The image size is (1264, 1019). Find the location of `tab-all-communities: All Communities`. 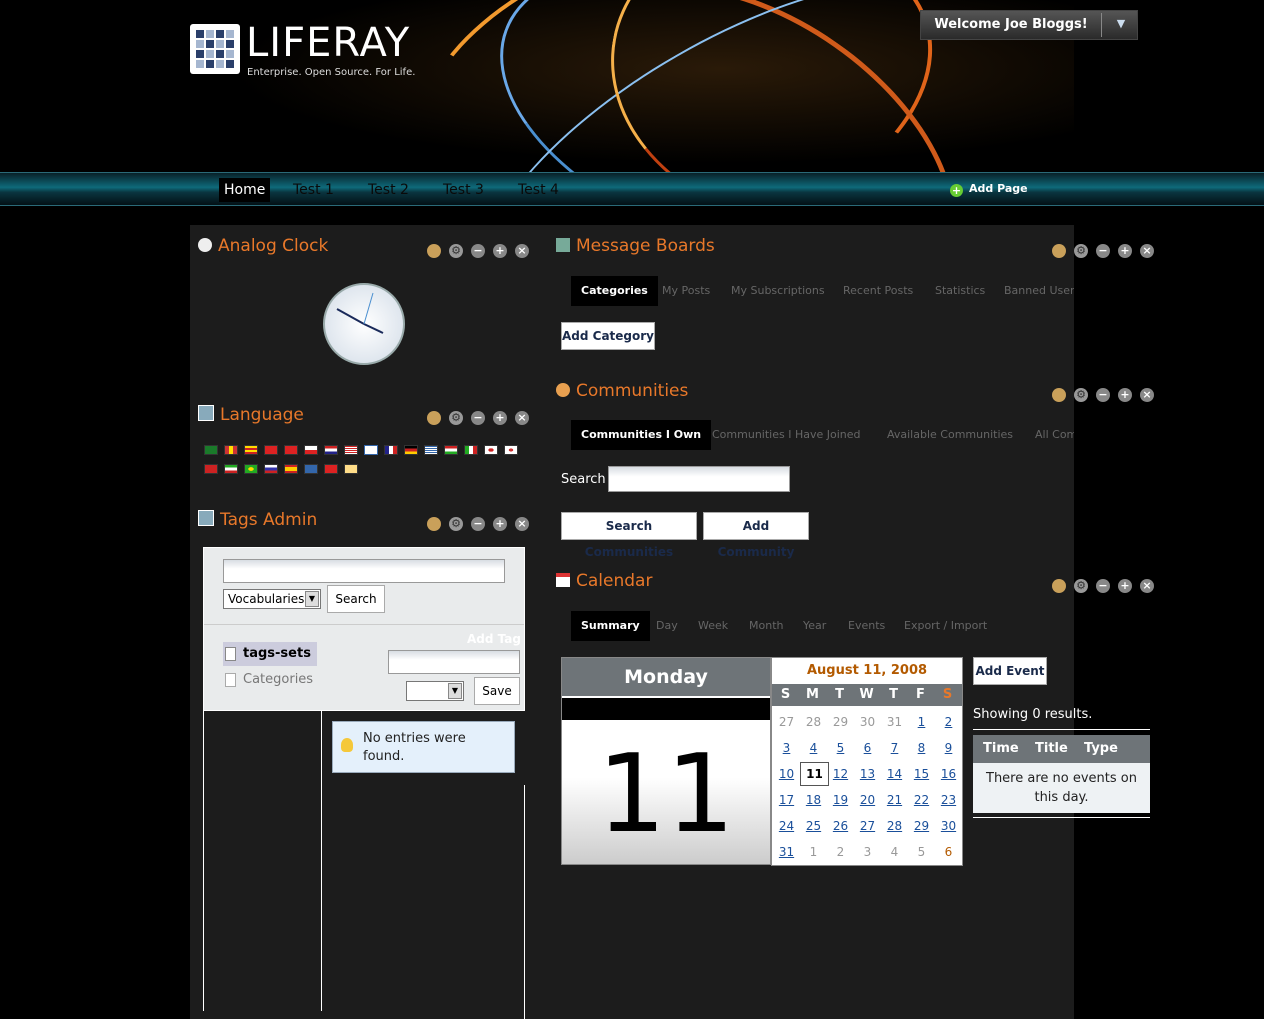

tab-all-communities: All Communities is located at coordinates (1054, 435).